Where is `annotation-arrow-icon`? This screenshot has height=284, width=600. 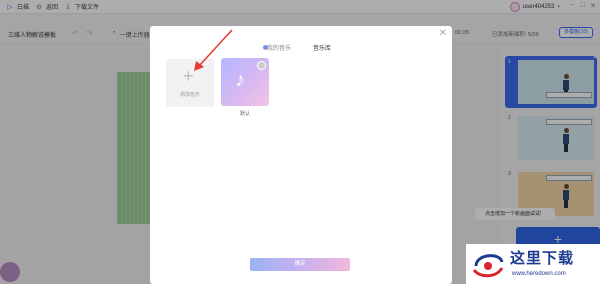
annotation-arrow-icon is located at coordinates (213, 50).